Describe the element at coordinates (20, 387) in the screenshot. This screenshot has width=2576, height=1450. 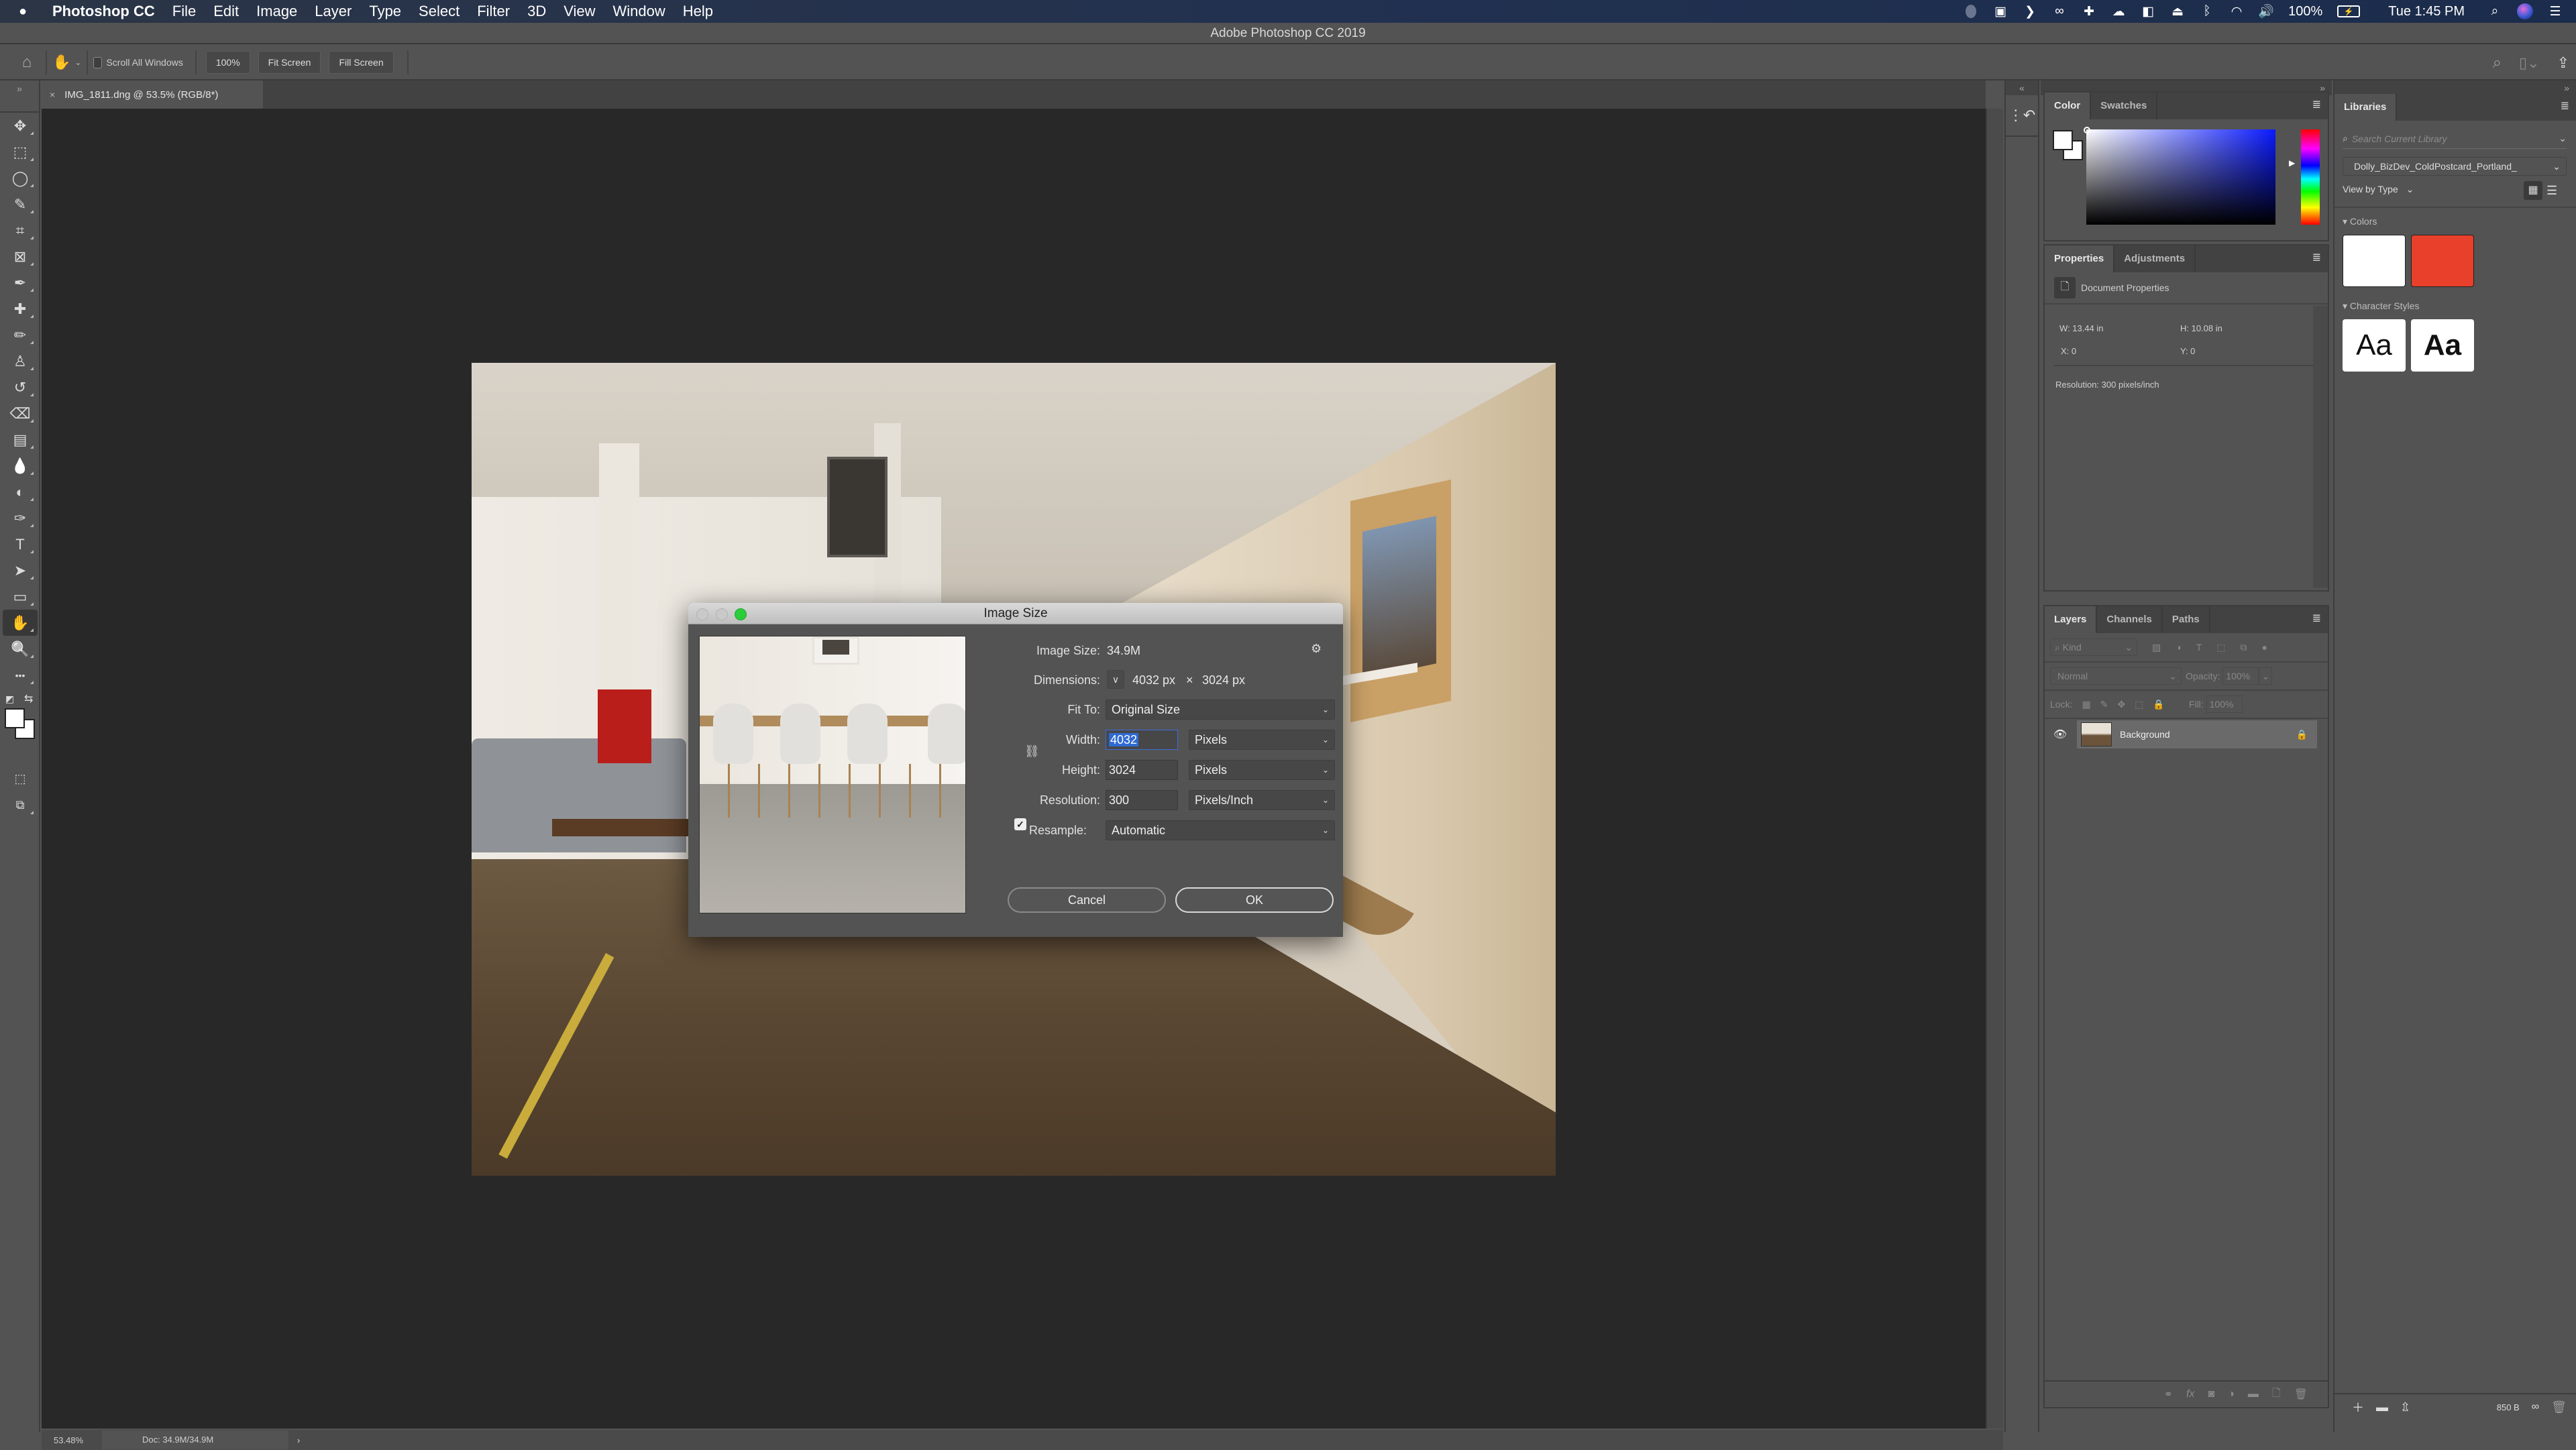
I see `history-brush-tool: ↺` at that location.